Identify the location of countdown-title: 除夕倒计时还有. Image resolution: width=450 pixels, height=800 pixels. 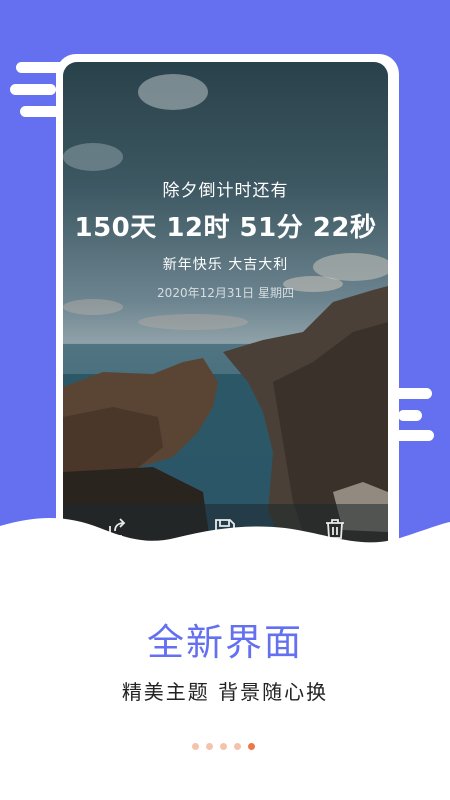
(225, 191).